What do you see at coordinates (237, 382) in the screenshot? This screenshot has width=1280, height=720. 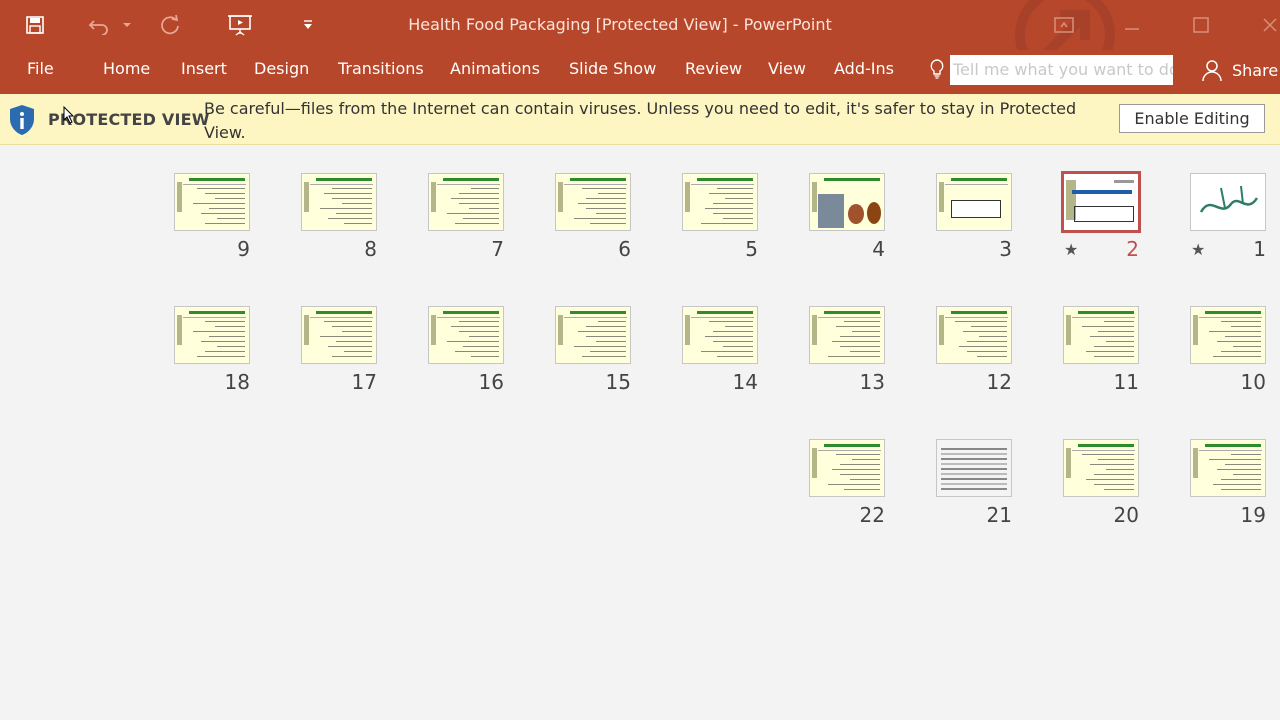 I see `slide-number-18: 18` at bounding box center [237, 382].